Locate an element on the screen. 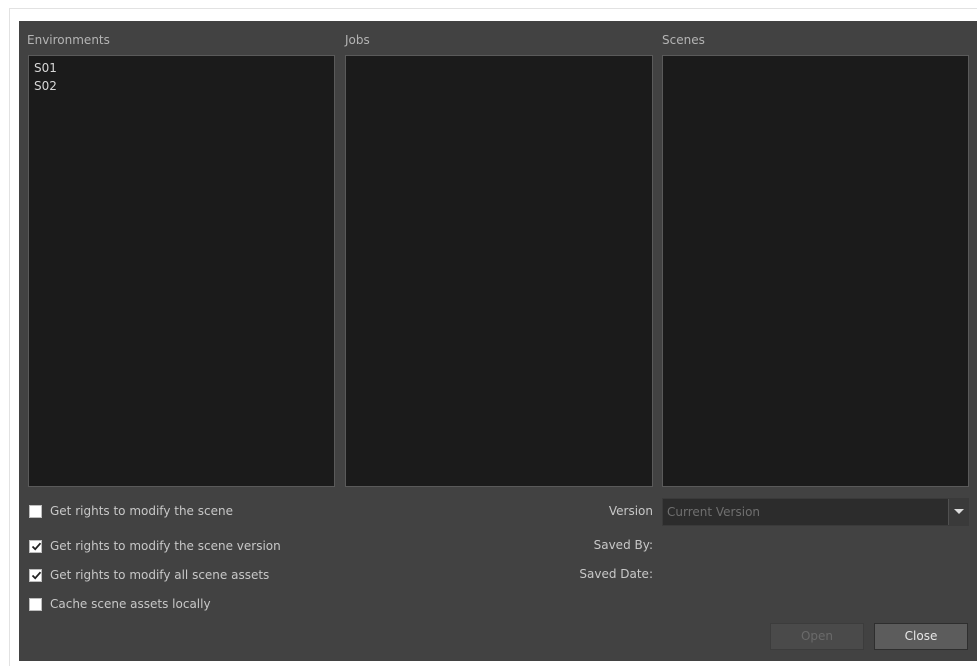  option-rights-scene-version: Get rights to modify the scene version is located at coordinates (155, 546).